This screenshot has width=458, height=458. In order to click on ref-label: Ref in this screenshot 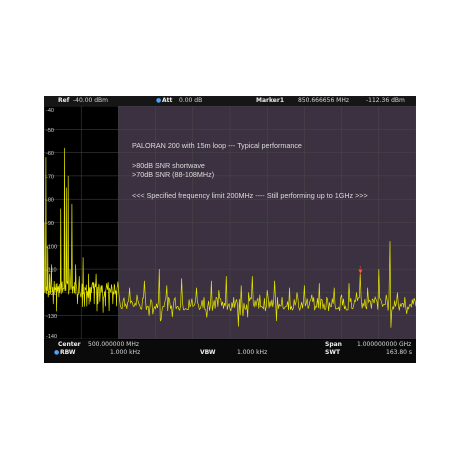, I will do `click(64, 100)`.